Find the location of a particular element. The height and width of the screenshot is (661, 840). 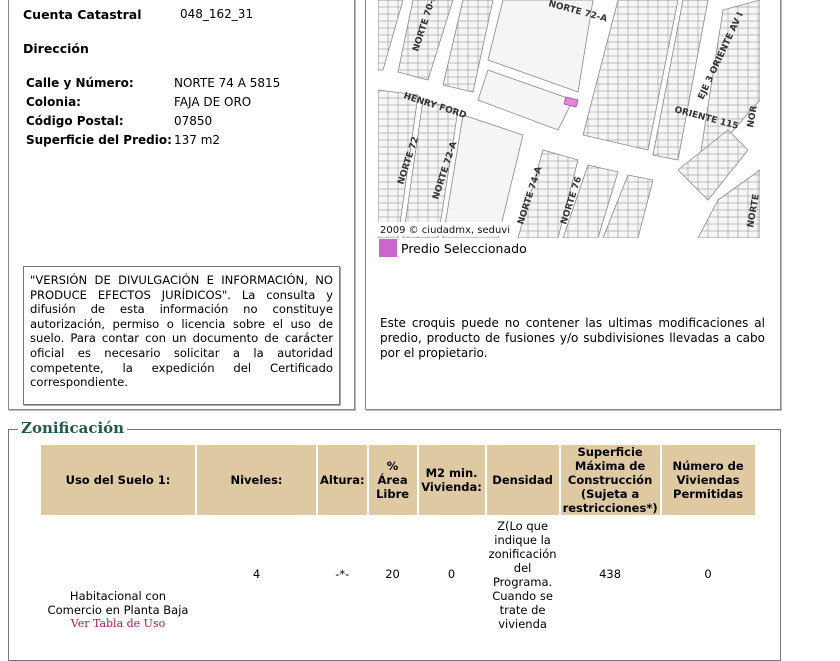

header-altura: Altura: is located at coordinates (342, 480).